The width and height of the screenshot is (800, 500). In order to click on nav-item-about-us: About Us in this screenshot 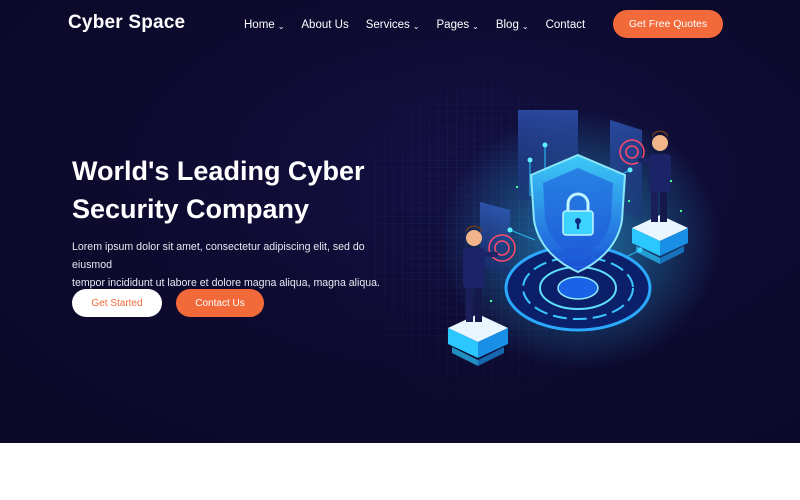, I will do `click(324, 25)`.